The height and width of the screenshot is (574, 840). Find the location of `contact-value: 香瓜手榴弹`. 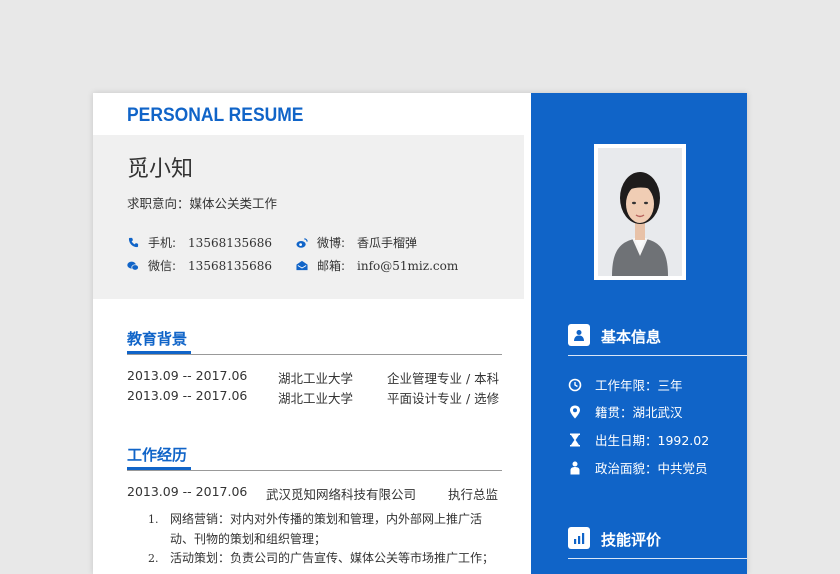

contact-value: 香瓜手榴弹 is located at coordinates (387, 243).